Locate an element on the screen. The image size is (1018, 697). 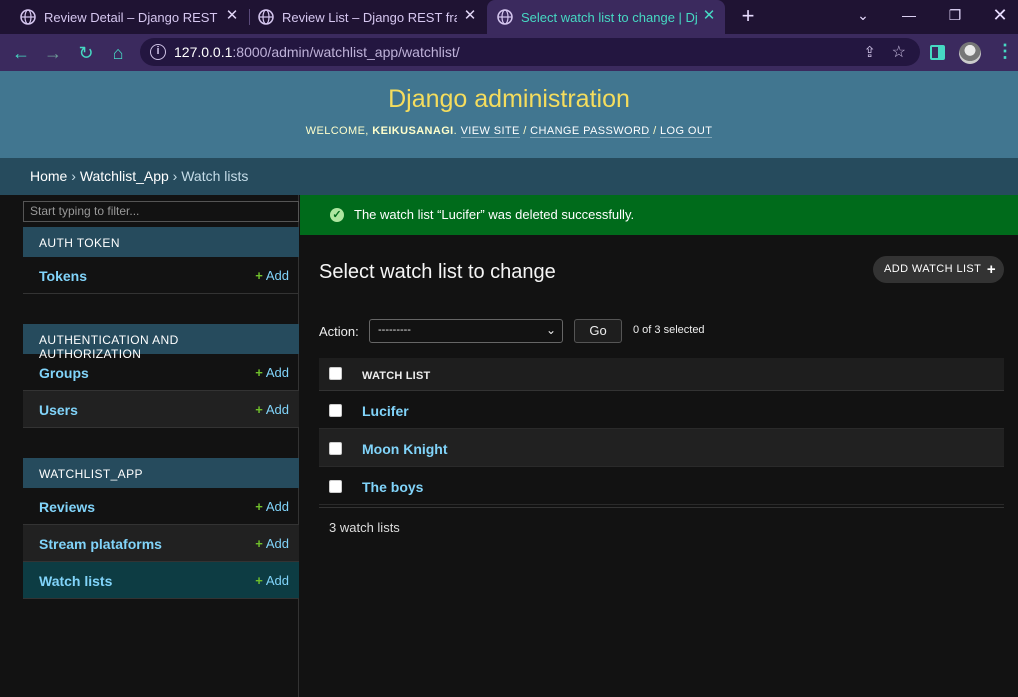
action-select: --------- ⌄ is located at coordinates (466, 331).